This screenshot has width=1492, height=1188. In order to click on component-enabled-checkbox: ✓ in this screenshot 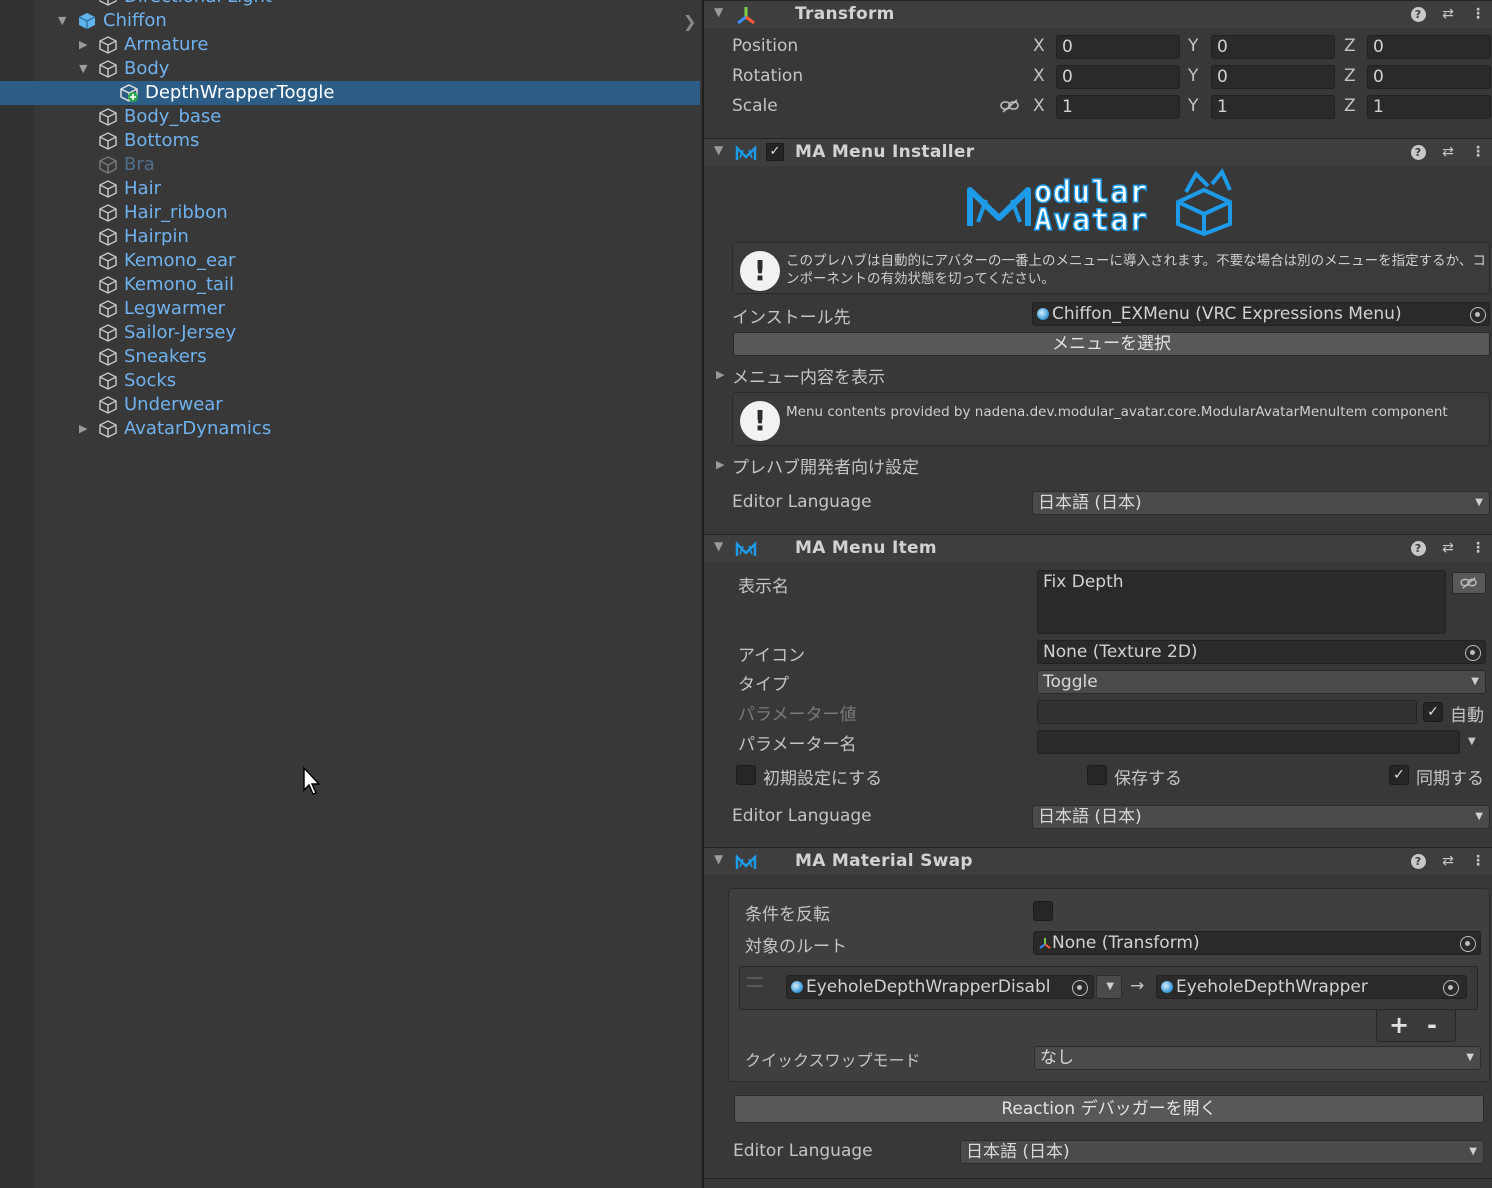, I will do `click(775, 152)`.